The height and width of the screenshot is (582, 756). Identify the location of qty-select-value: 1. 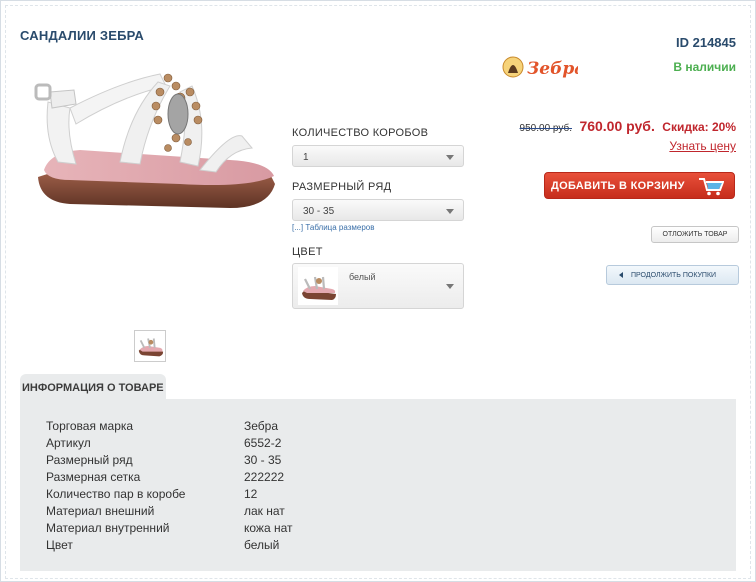
(306, 157).